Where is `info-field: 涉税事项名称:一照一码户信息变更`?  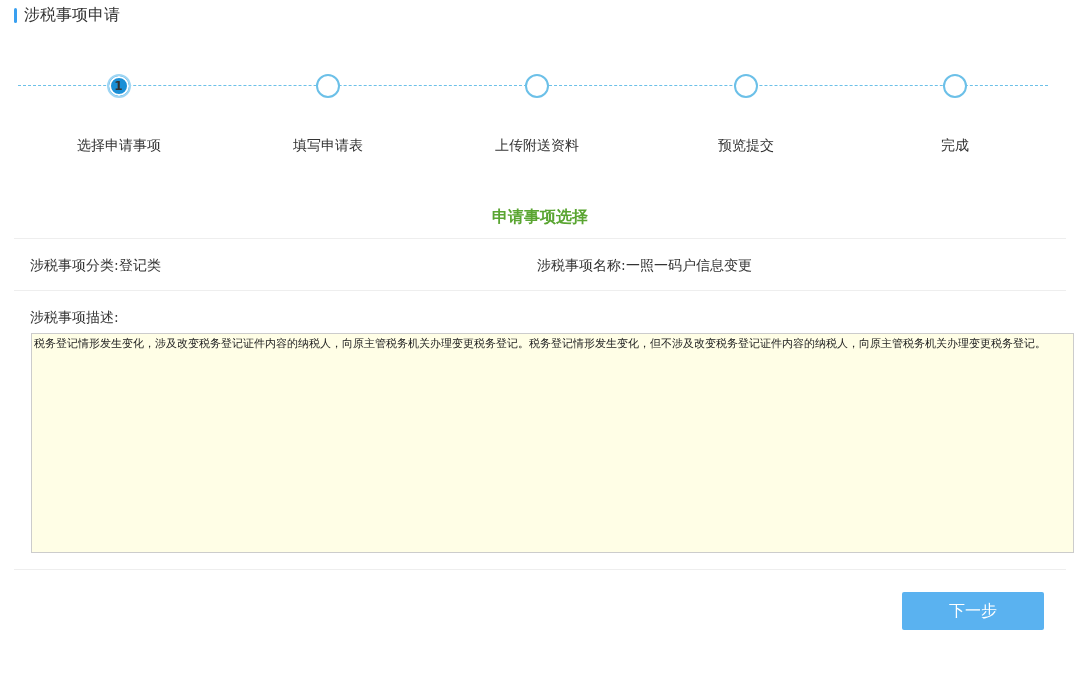
info-field: 涉税事项名称:一照一码户信息变更 is located at coordinates (793, 266).